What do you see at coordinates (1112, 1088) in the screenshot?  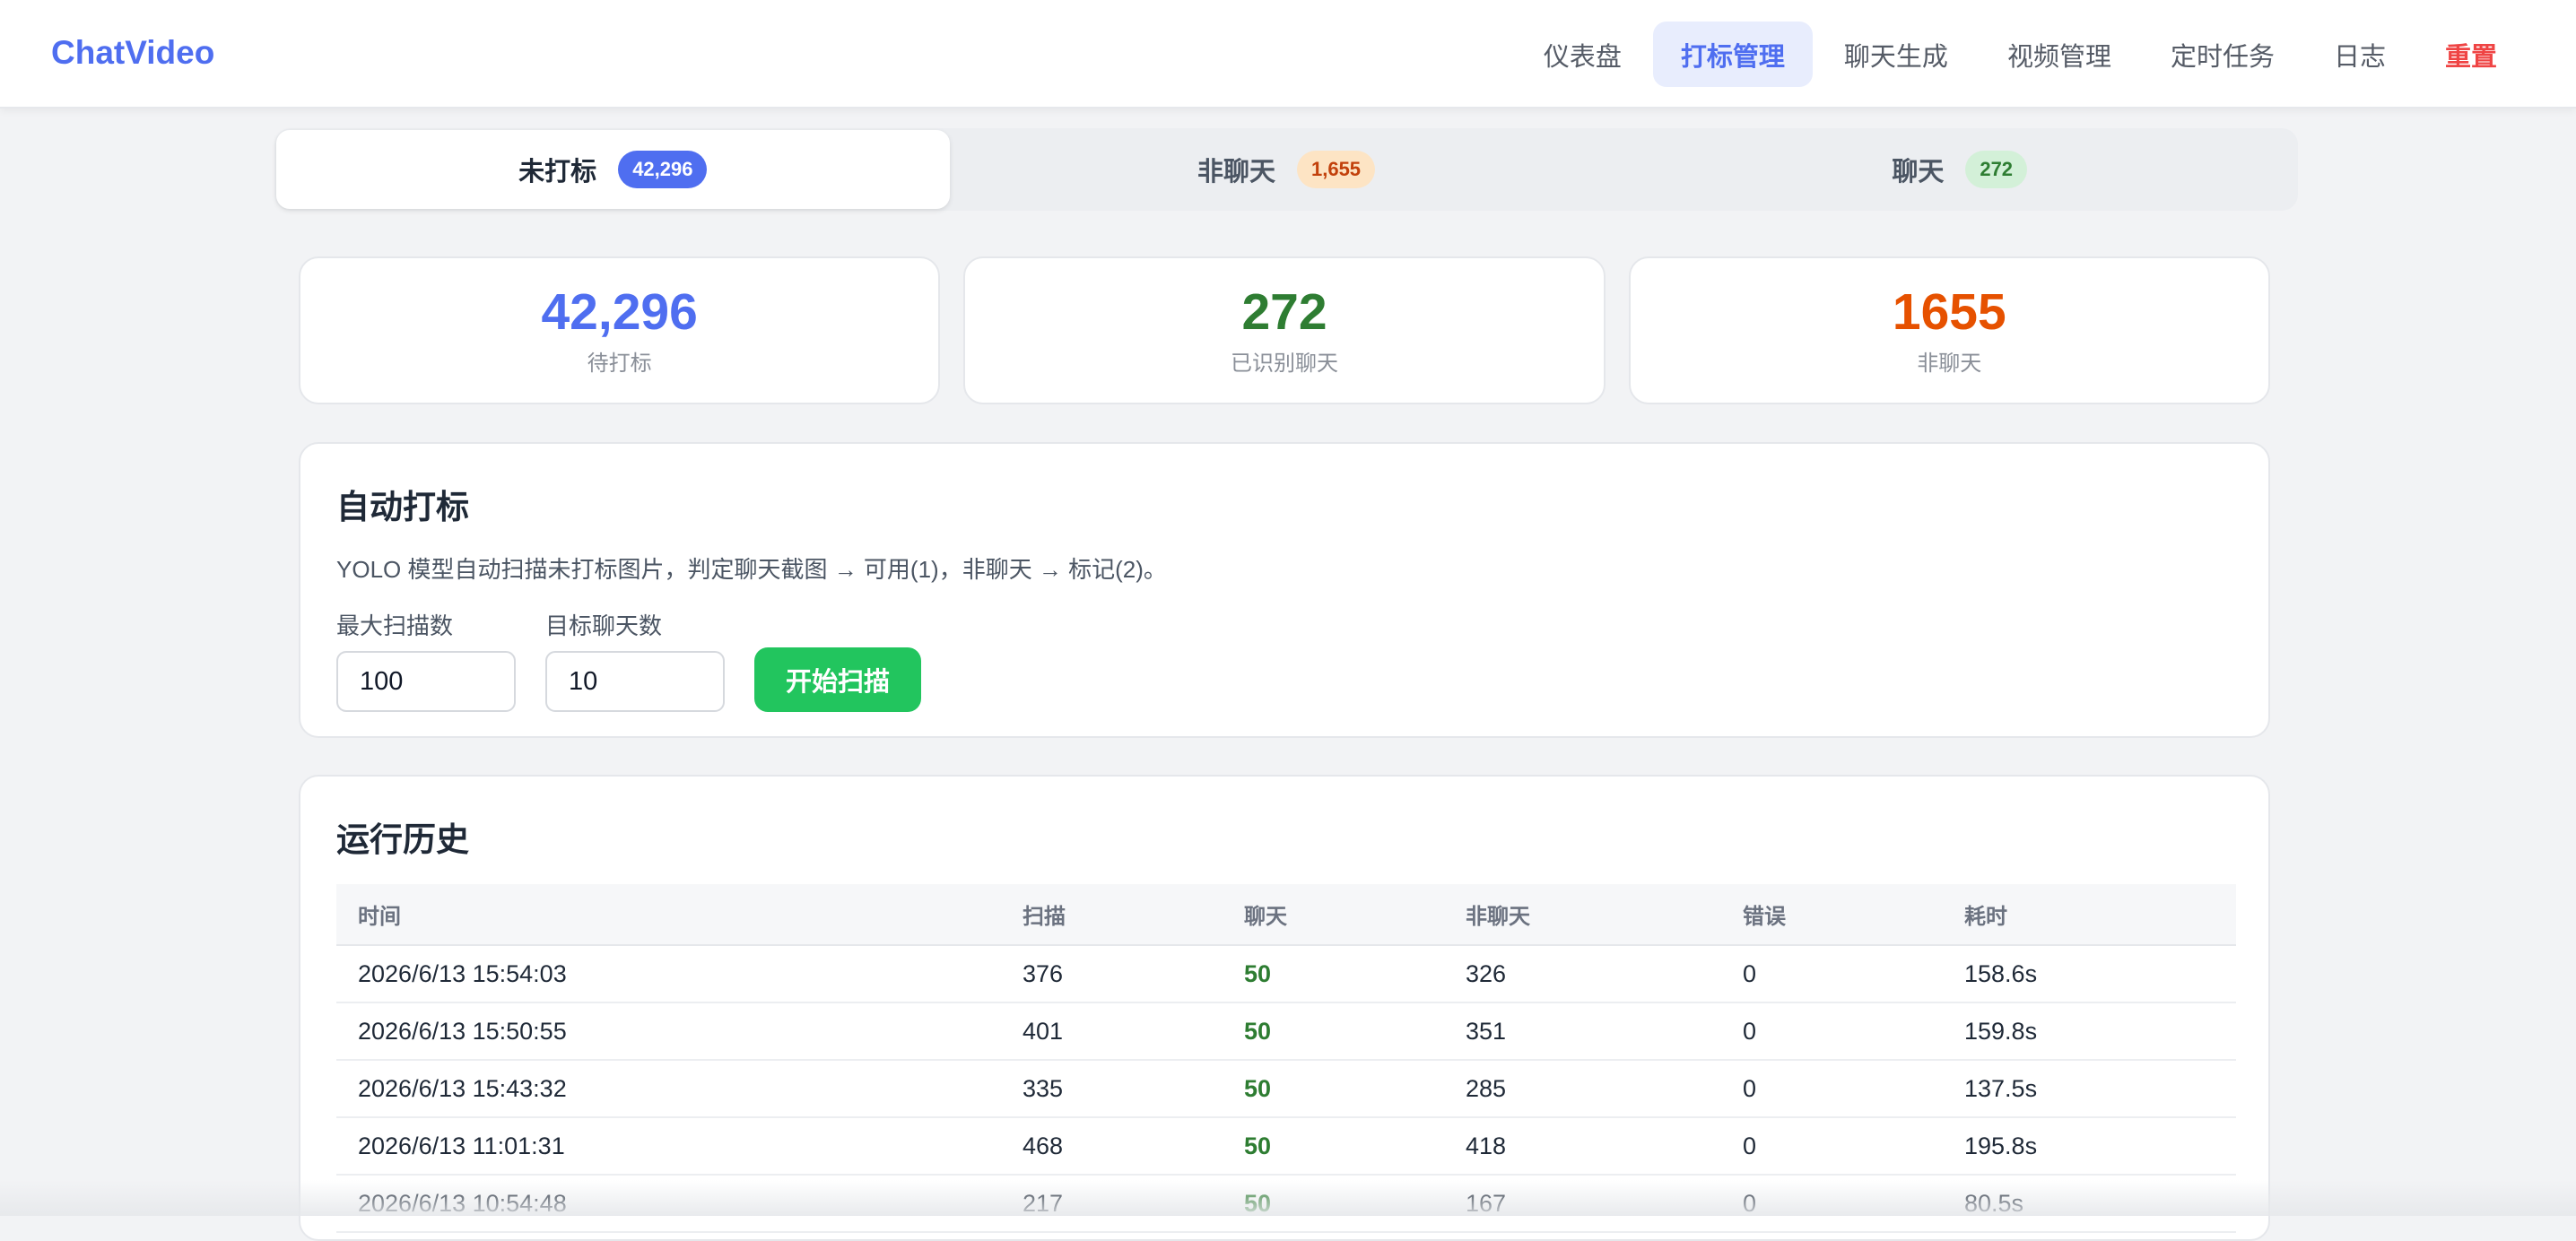 I see `cell-scanned: 335` at bounding box center [1112, 1088].